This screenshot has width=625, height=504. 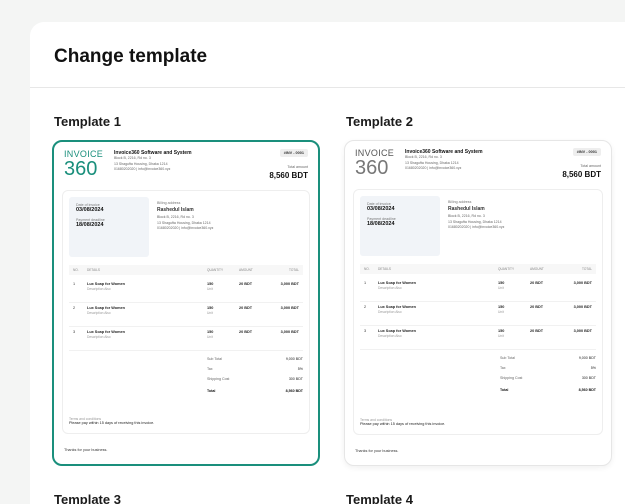 What do you see at coordinates (169, 203) in the screenshot?
I see `billing-label: Billing address` at bounding box center [169, 203].